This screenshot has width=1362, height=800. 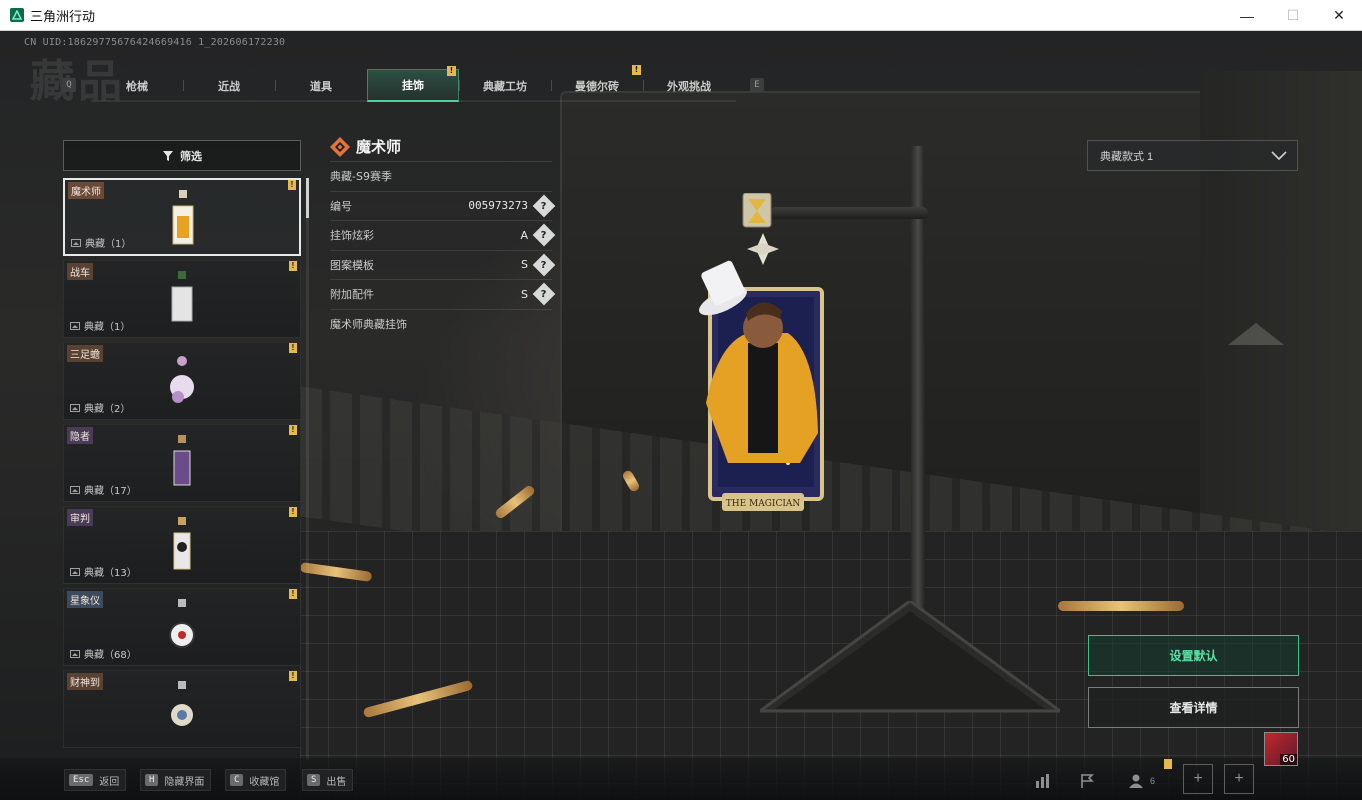 I want to click on tab-label: 曼德尔砖, so click(x=597, y=86).